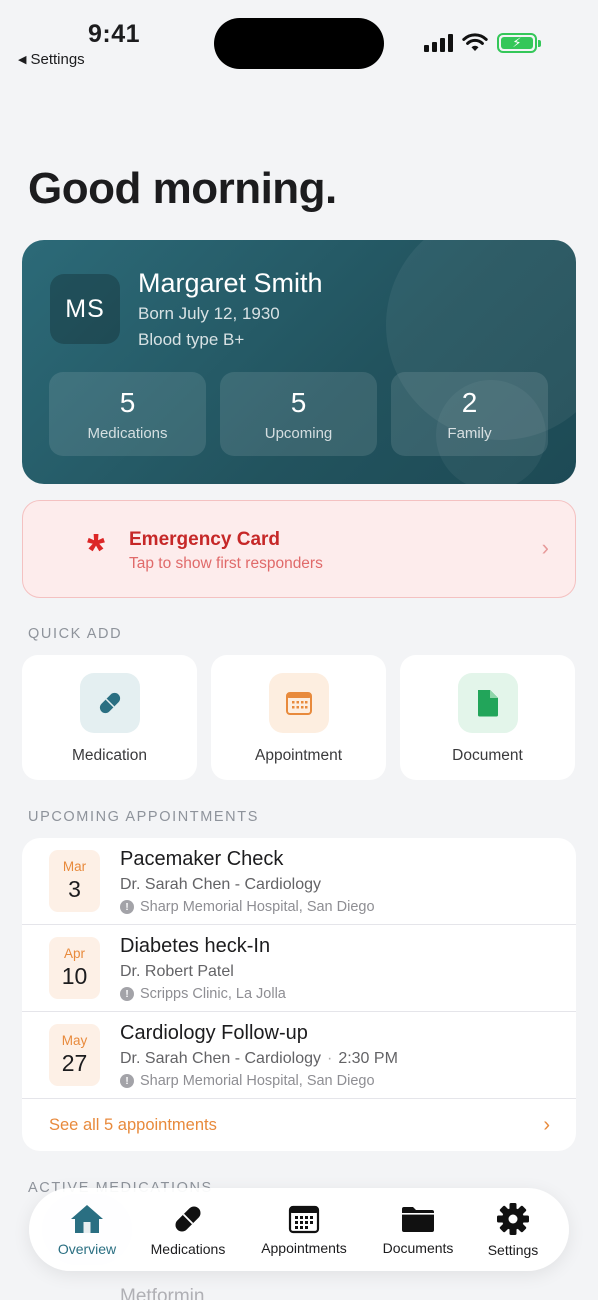 The height and width of the screenshot is (1300, 598). I want to click on quick-add-label: Medication, so click(109, 755).